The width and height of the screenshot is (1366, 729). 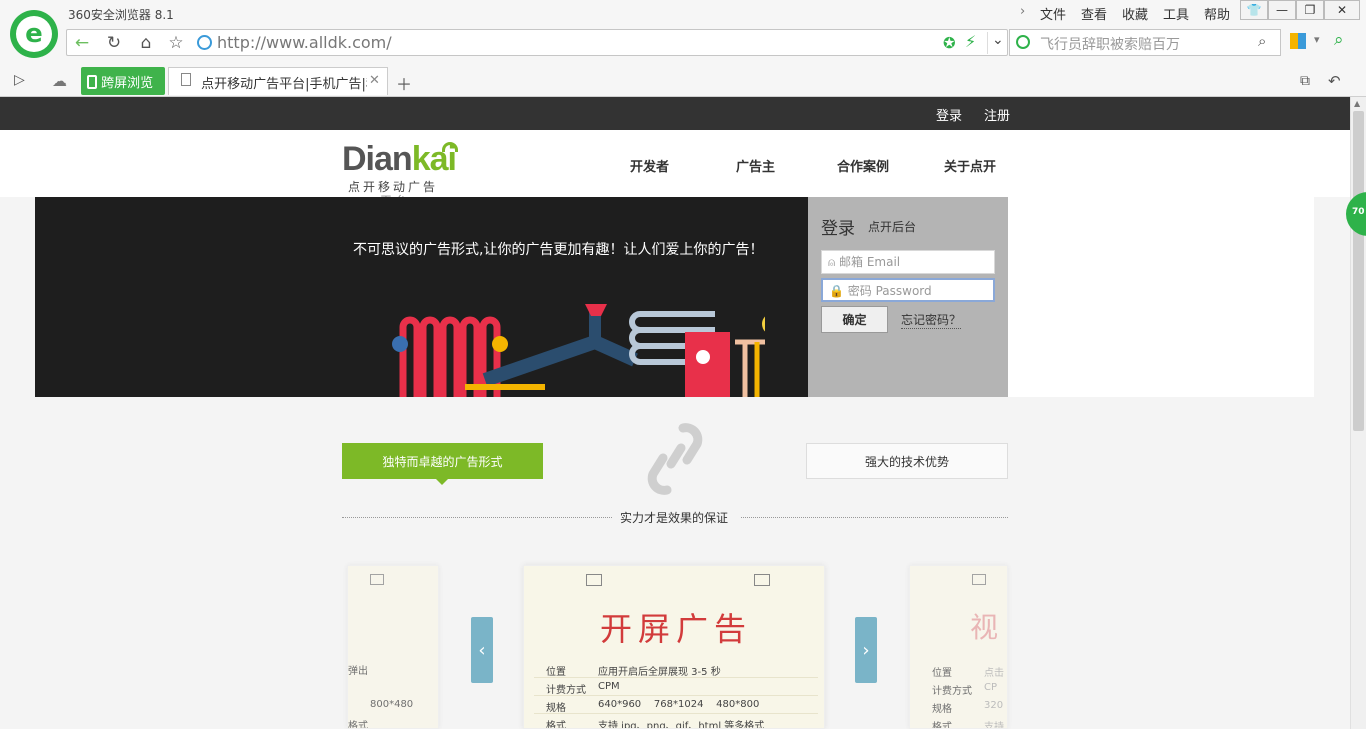 What do you see at coordinates (482, 650) in the screenshot?
I see `carousel-prev-button: ‹` at bounding box center [482, 650].